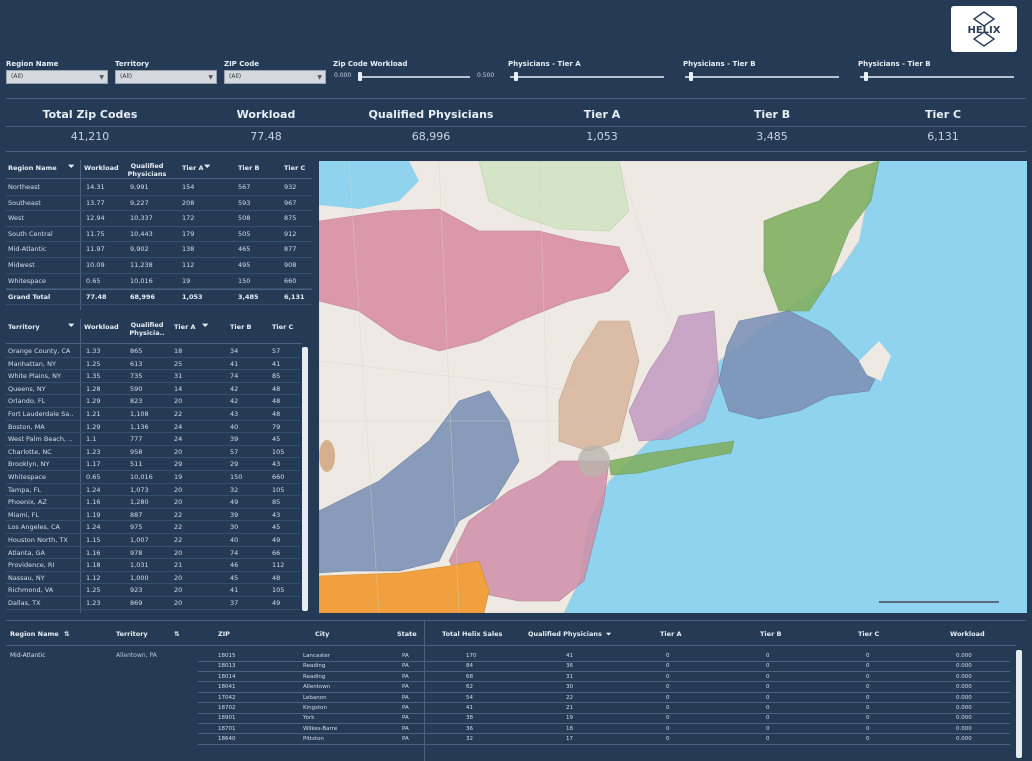  What do you see at coordinates (57, 77) in the screenshot?
I see `filter-region-select: (All) ▼` at bounding box center [57, 77].